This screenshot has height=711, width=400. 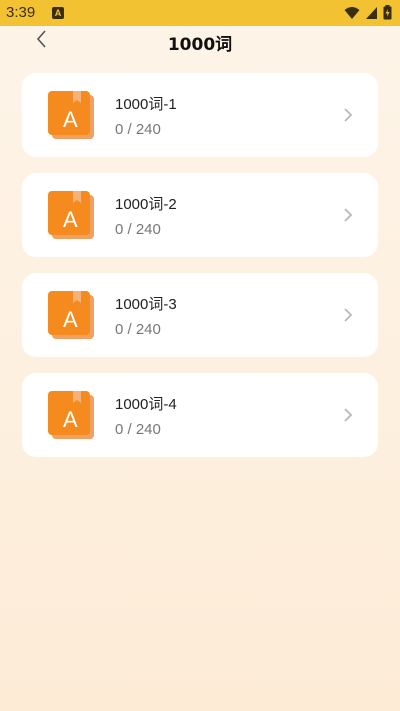 I want to click on list-title: 1000词-3, so click(x=146, y=304).